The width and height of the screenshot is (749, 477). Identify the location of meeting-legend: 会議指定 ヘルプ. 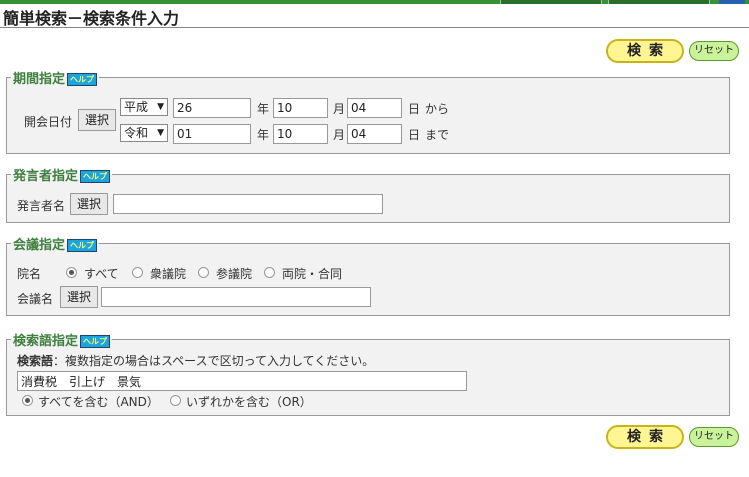
(55, 243).